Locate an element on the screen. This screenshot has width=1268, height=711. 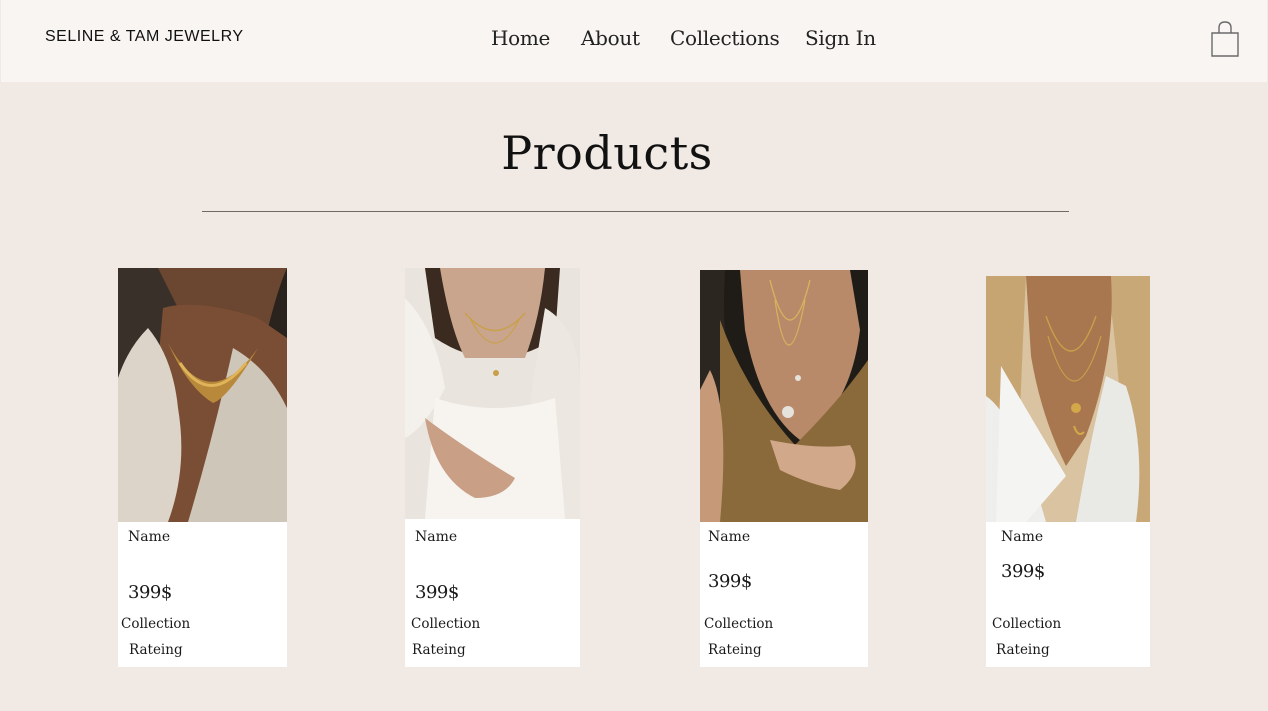
nav-about: About is located at coordinates (610, 38).